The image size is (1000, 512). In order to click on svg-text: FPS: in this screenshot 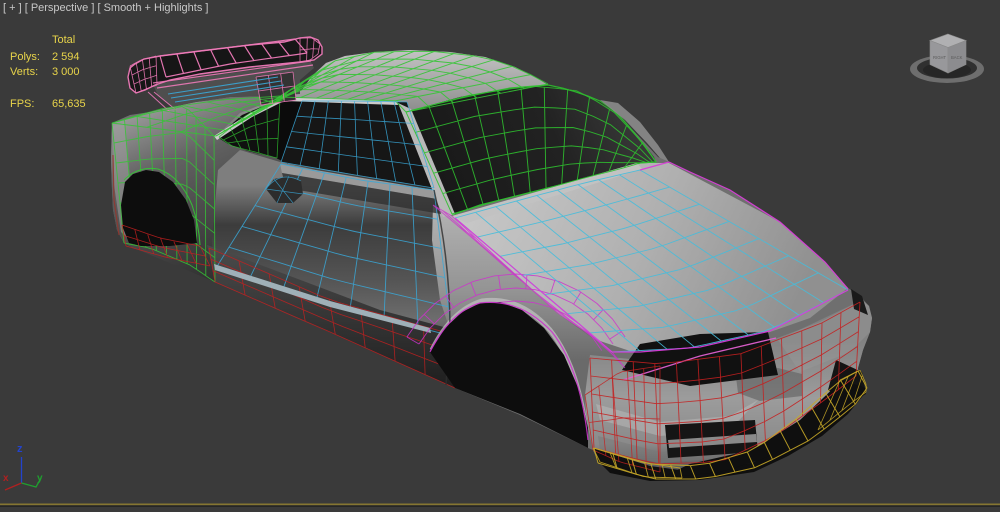, I will do `click(22, 104)`.